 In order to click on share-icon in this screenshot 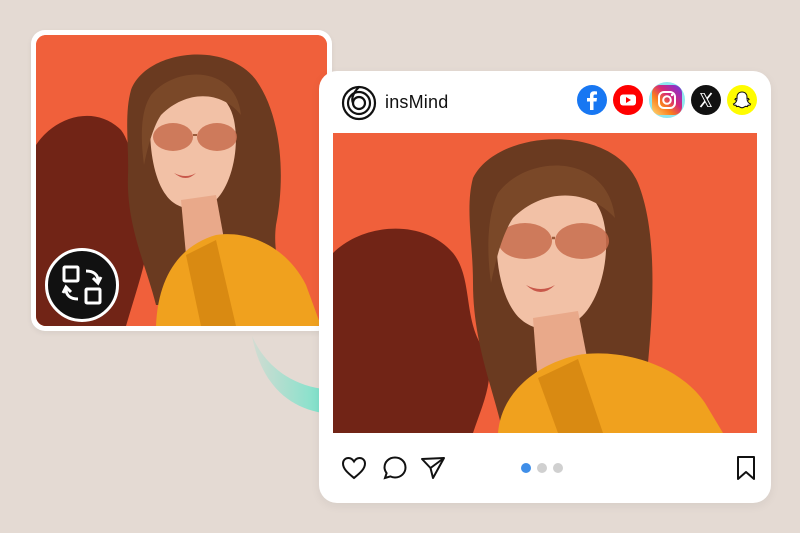, I will do `click(433, 468)`.